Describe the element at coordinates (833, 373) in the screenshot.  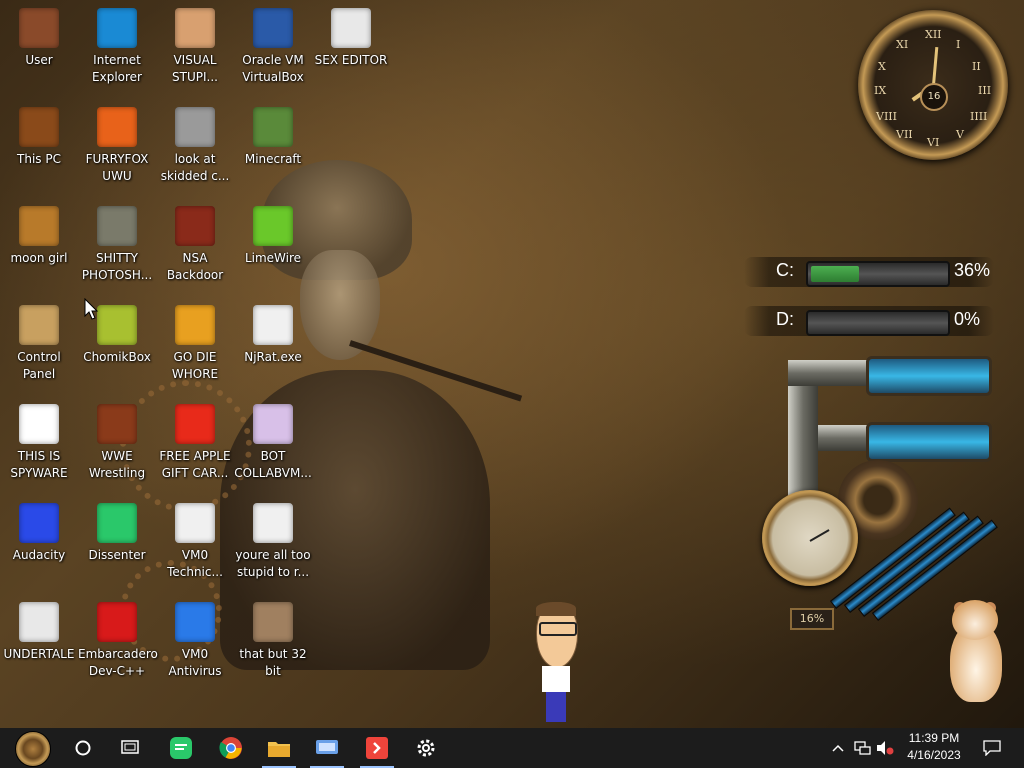
I see `pipe` at that location.